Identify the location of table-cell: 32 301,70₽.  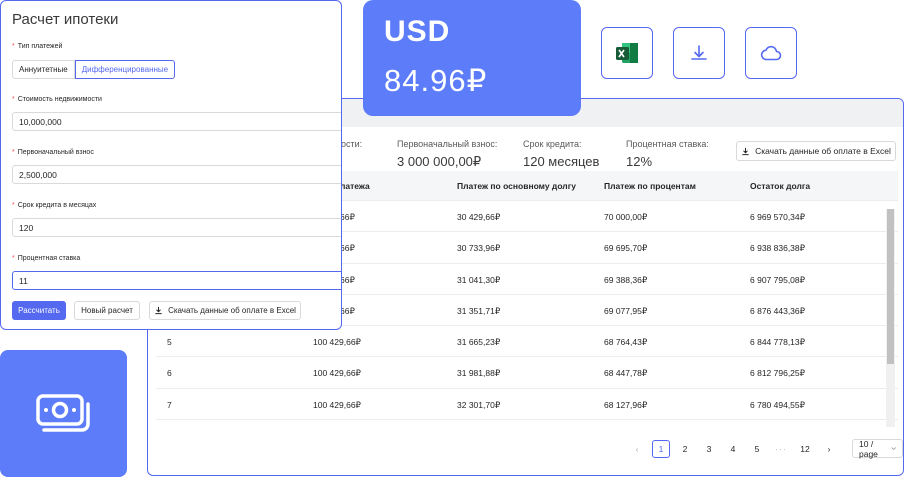
(479, 404).